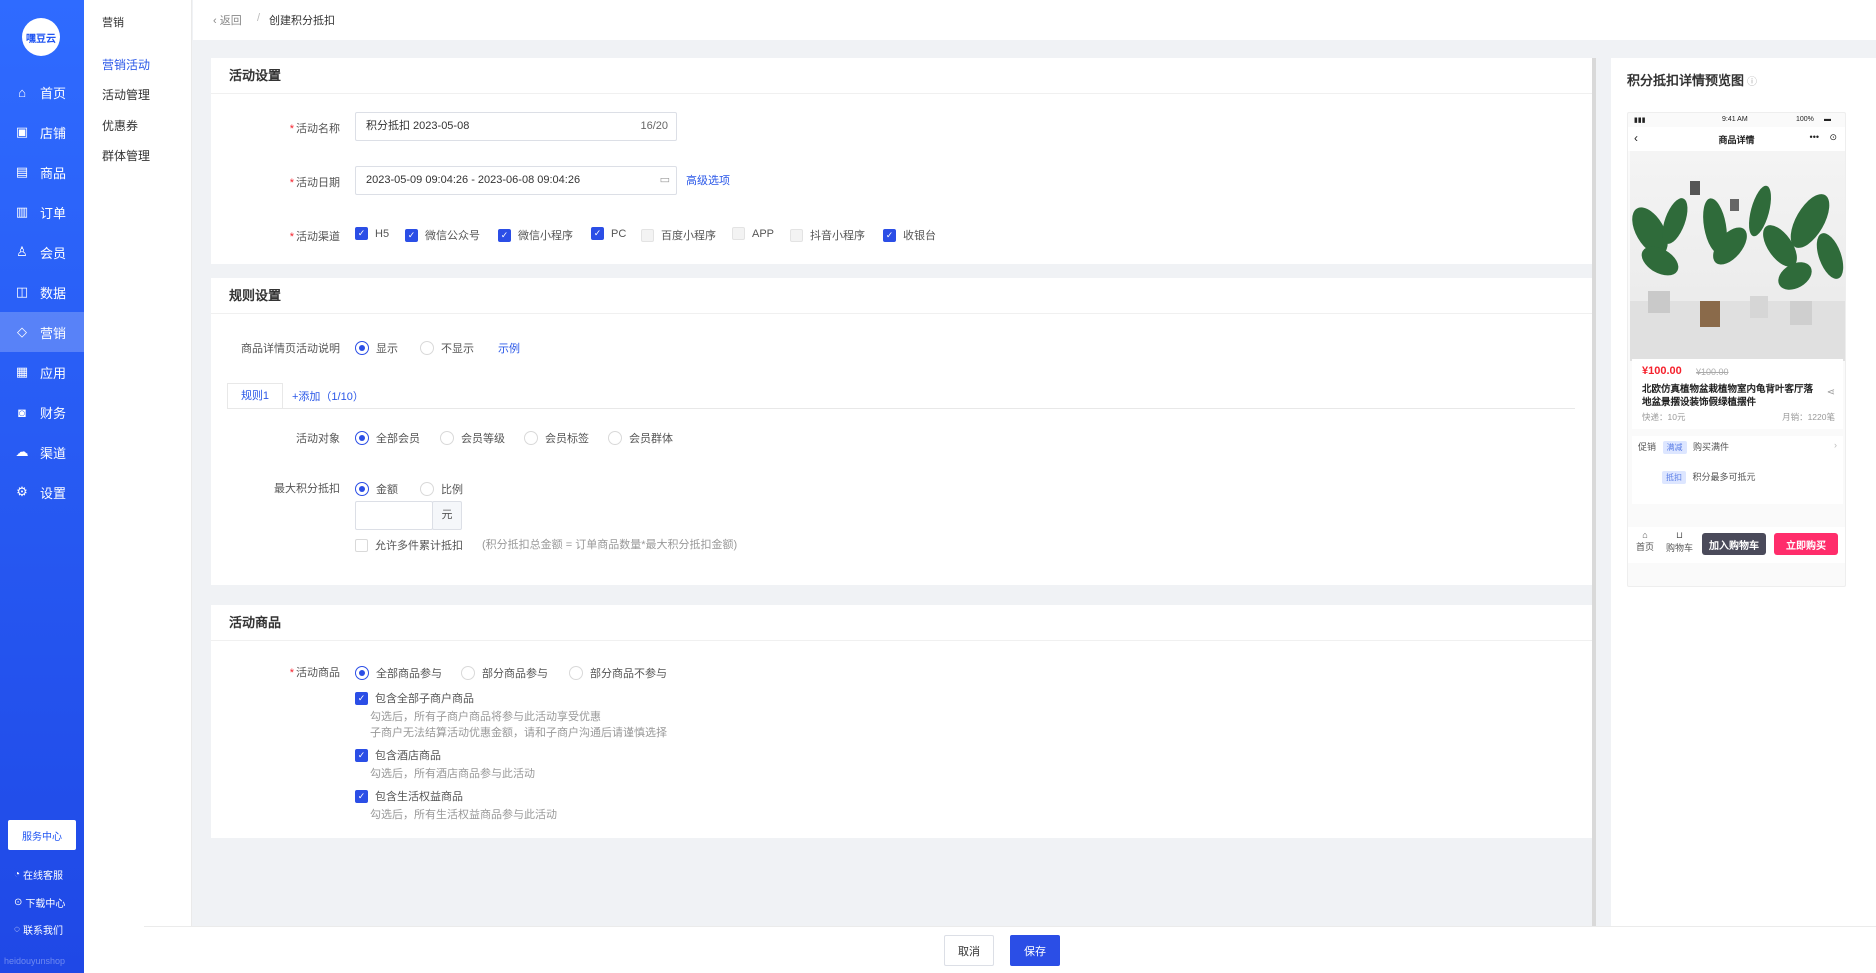 This screenshot has height=973, width=1876. What do you see at coordinates (457, 349) in the screenshot?
I see `radio-label: 不显示` at bounding box center [457, 349].